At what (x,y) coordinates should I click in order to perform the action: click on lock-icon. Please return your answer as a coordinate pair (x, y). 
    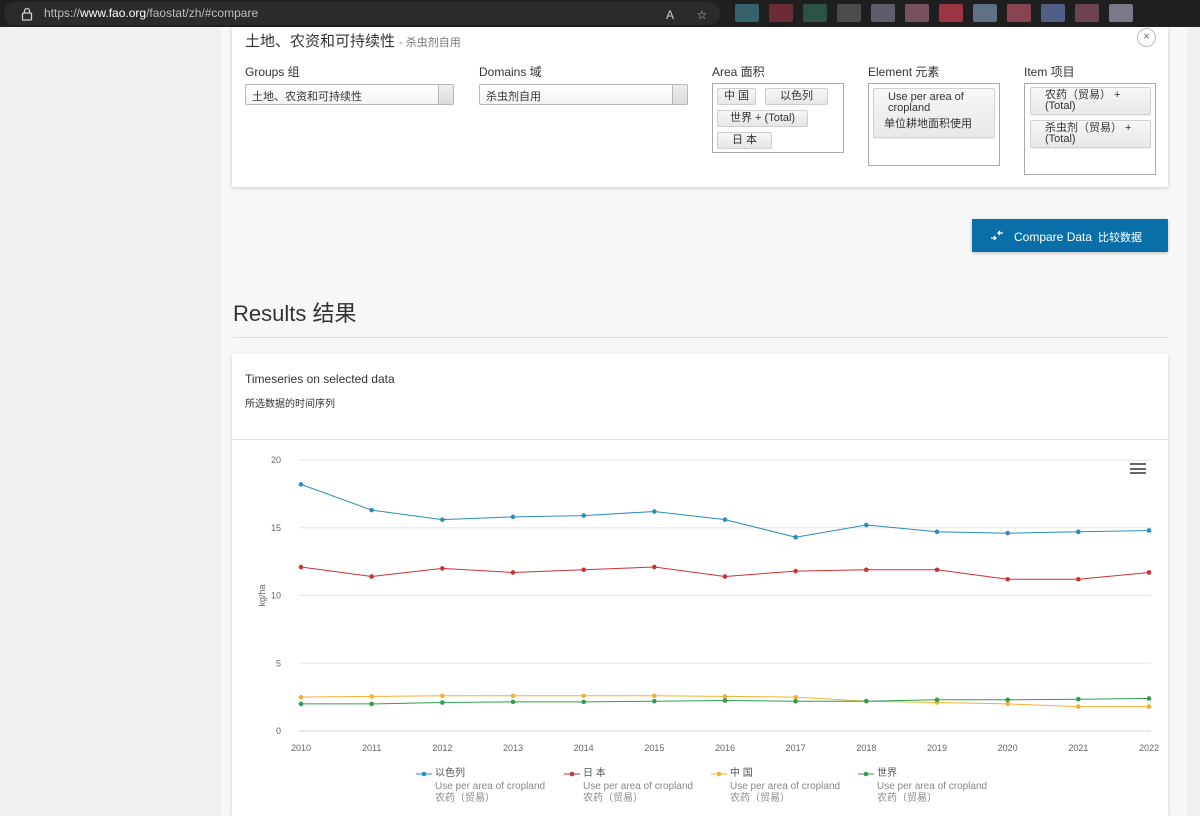
    Looking at the image, I should click on (27, 14).